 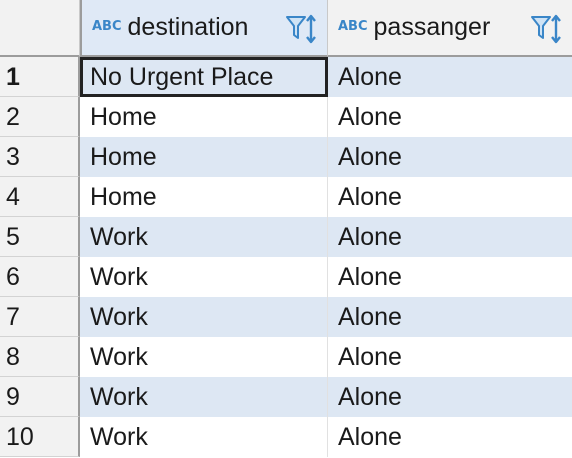 What do you see at coordinates (40, 77) in the screenshot?
I see `row-number: 1` at bounding box center [40, 77].